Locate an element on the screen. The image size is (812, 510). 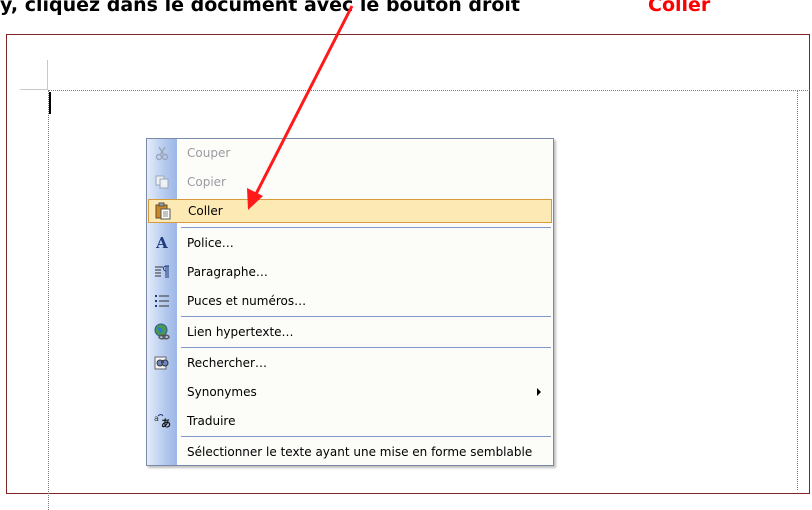
annotation-arrow is located at coordinates (300, 107).